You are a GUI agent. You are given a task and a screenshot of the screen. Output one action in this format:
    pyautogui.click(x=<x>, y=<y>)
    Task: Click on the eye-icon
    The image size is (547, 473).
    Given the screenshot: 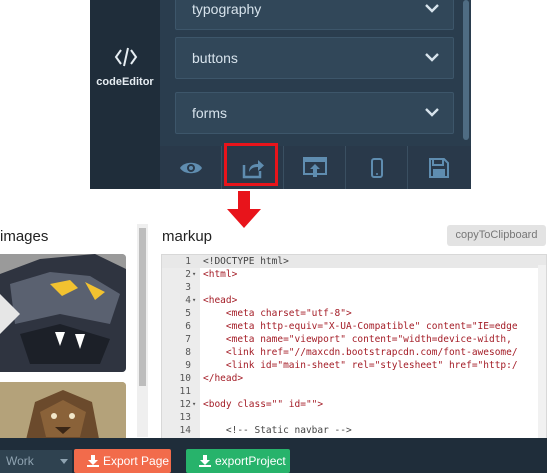 What is the action you would take?
    pyautogui.click(x=190, y=167)
    